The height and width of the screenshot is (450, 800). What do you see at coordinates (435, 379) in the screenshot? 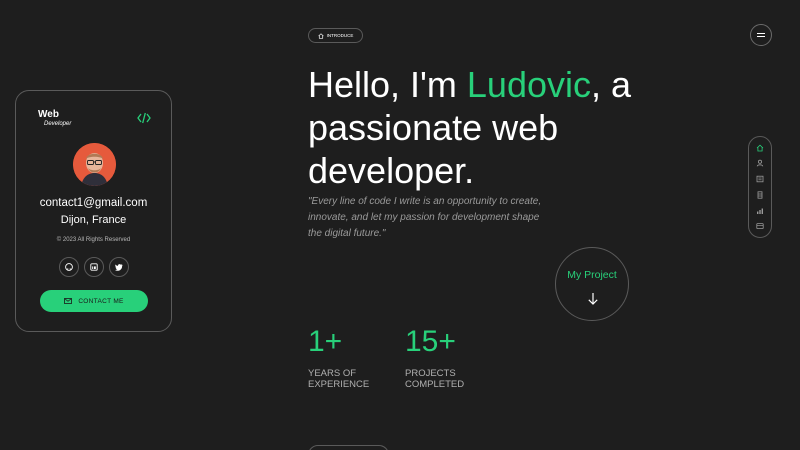
I see `stat-label: PROJECTS COMPLETED` at bounding box center [435, 379].